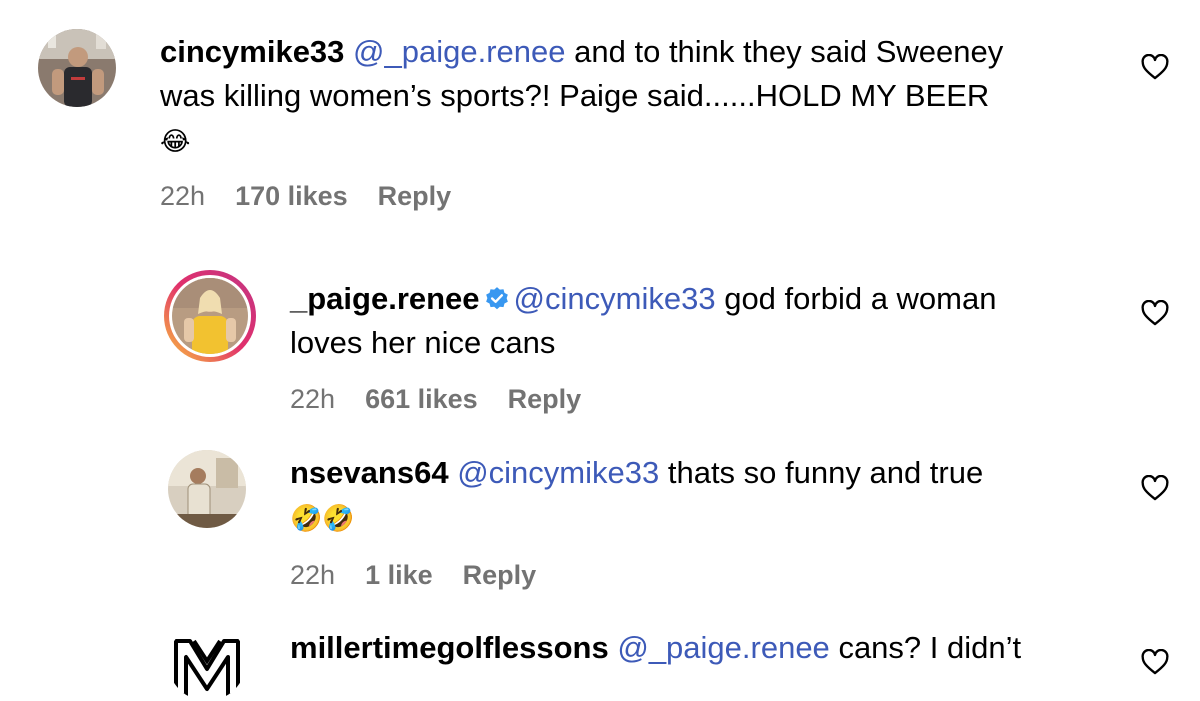 The height and width of the screenshot is (701, 1200). What do you see at coordinates (322, 518) in the screenshot?
I see `emoji: 🤣🤣` at bounding box center [322, 518].